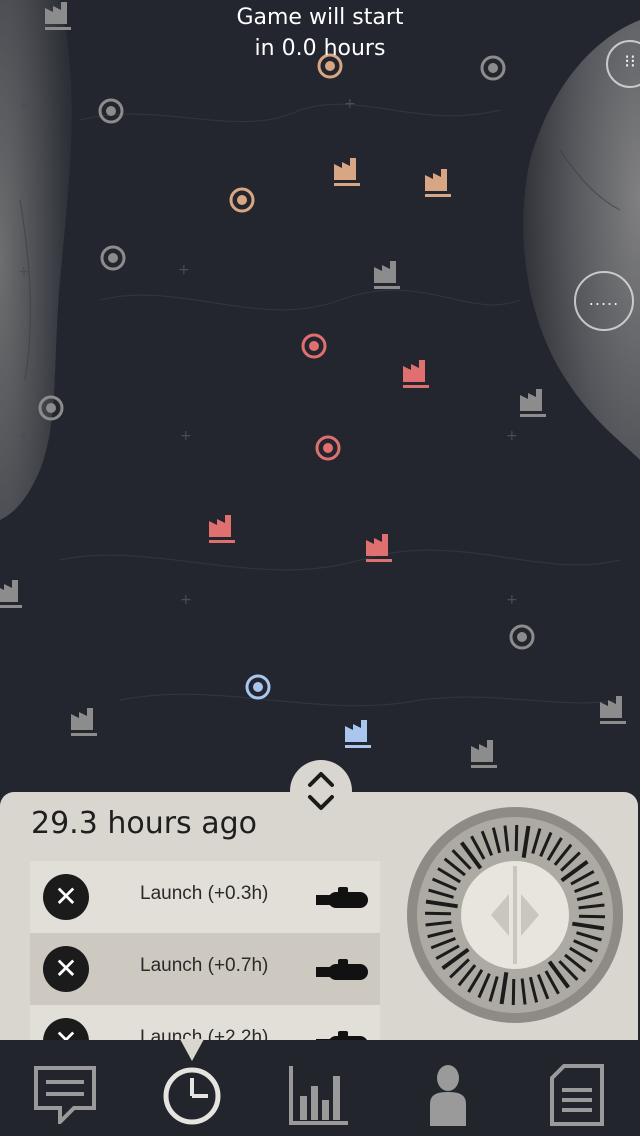  What do you see at coordinates (204, 893) in the screenshot?
I see `order-label: Launch (+0.3h)` at bounding box center [204, 893].